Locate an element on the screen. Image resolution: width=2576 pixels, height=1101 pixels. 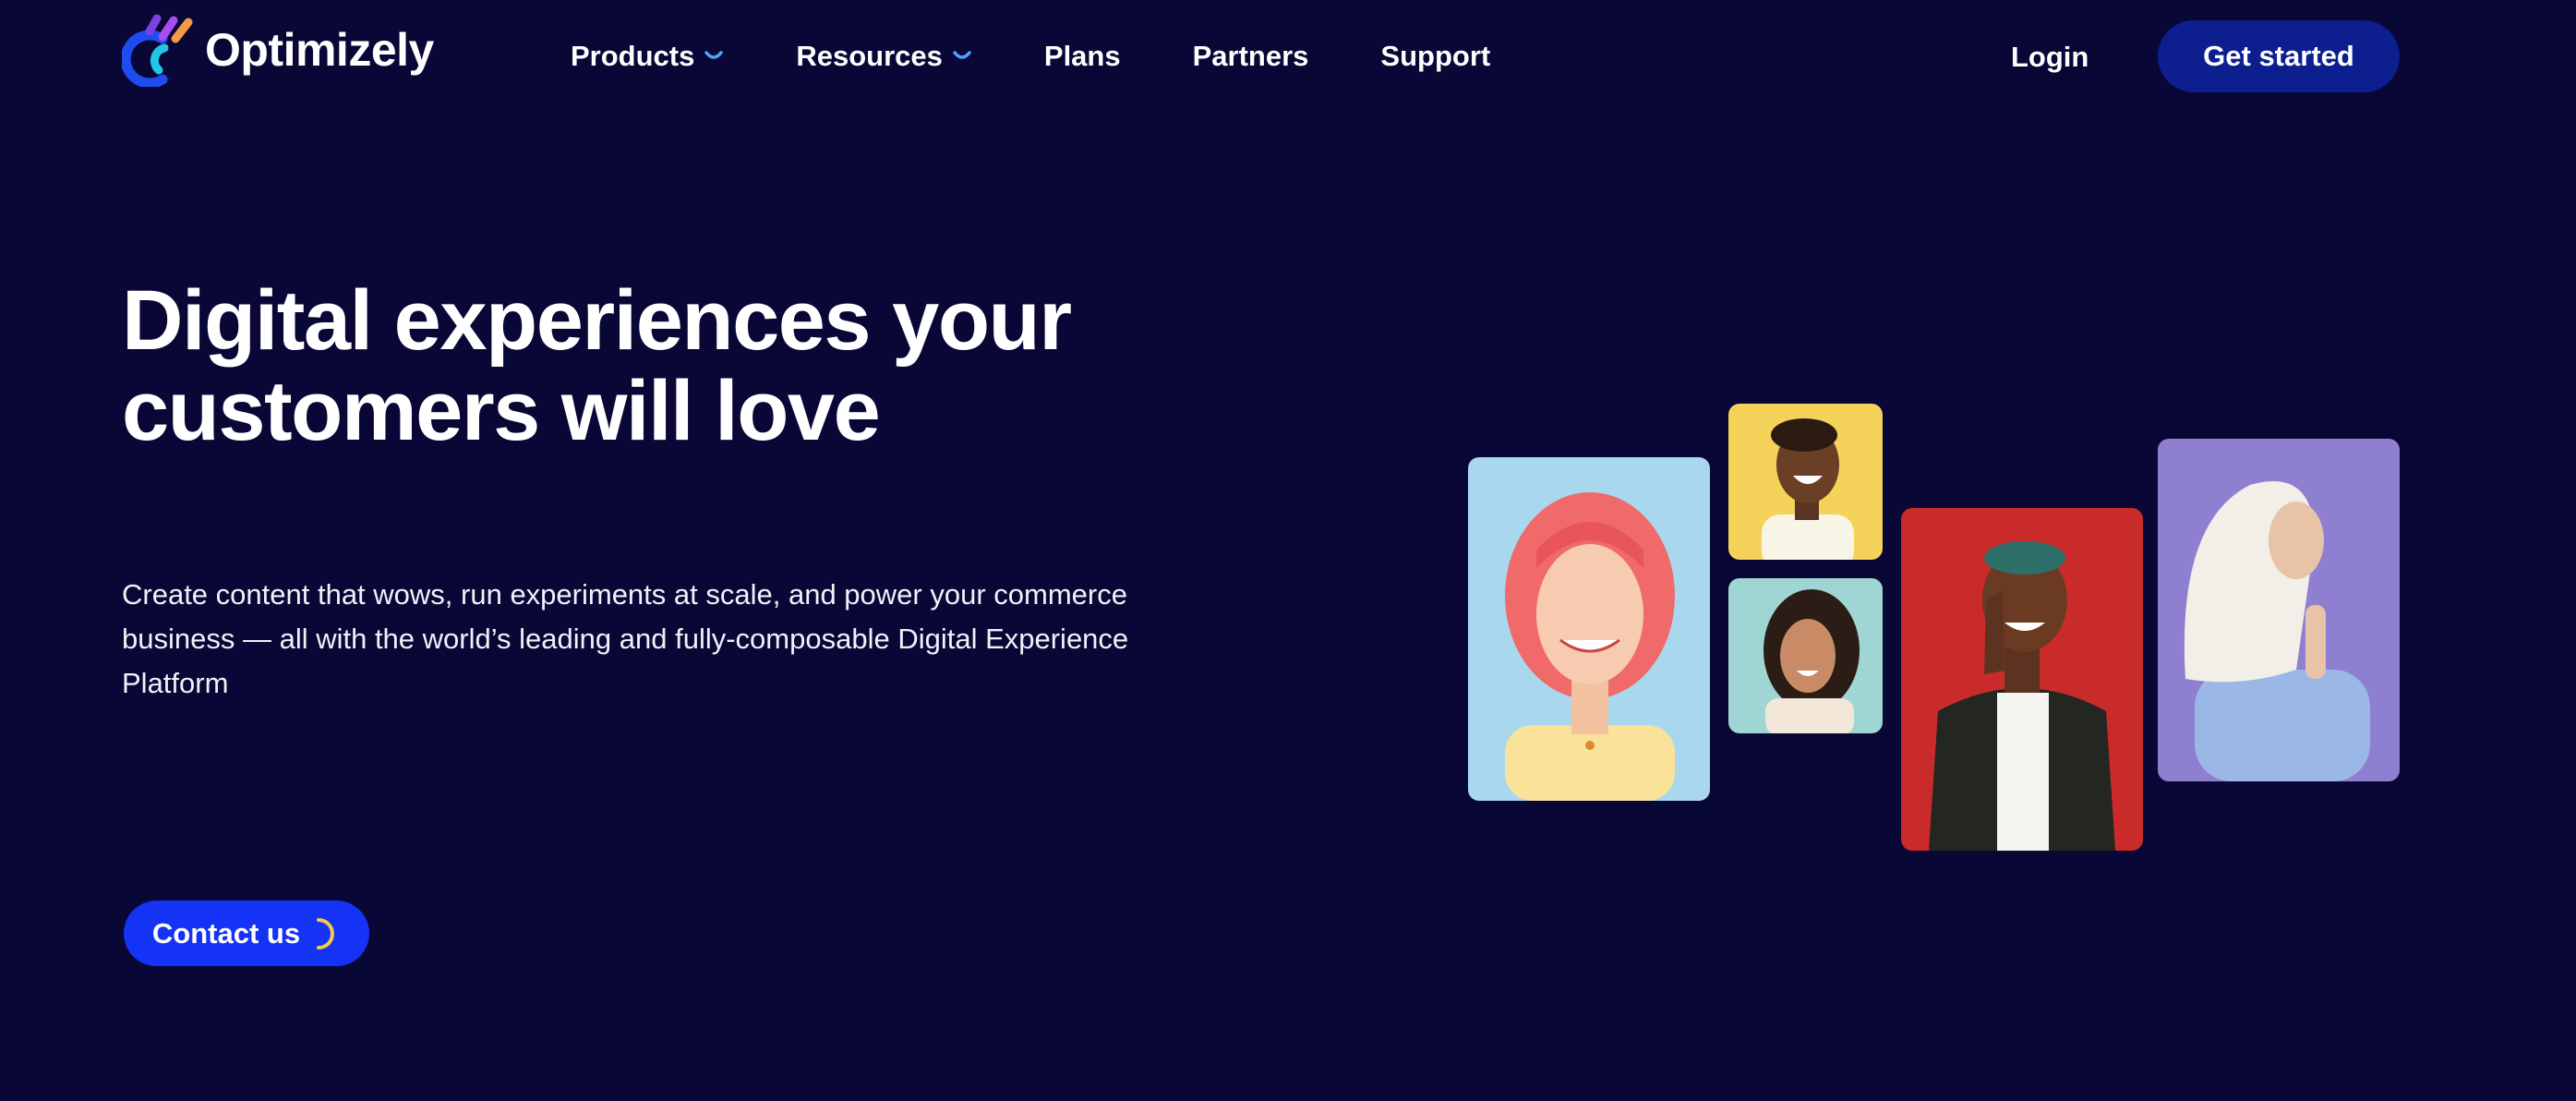
nav-item-partners: Partners is located at coordinates (1251, 56).